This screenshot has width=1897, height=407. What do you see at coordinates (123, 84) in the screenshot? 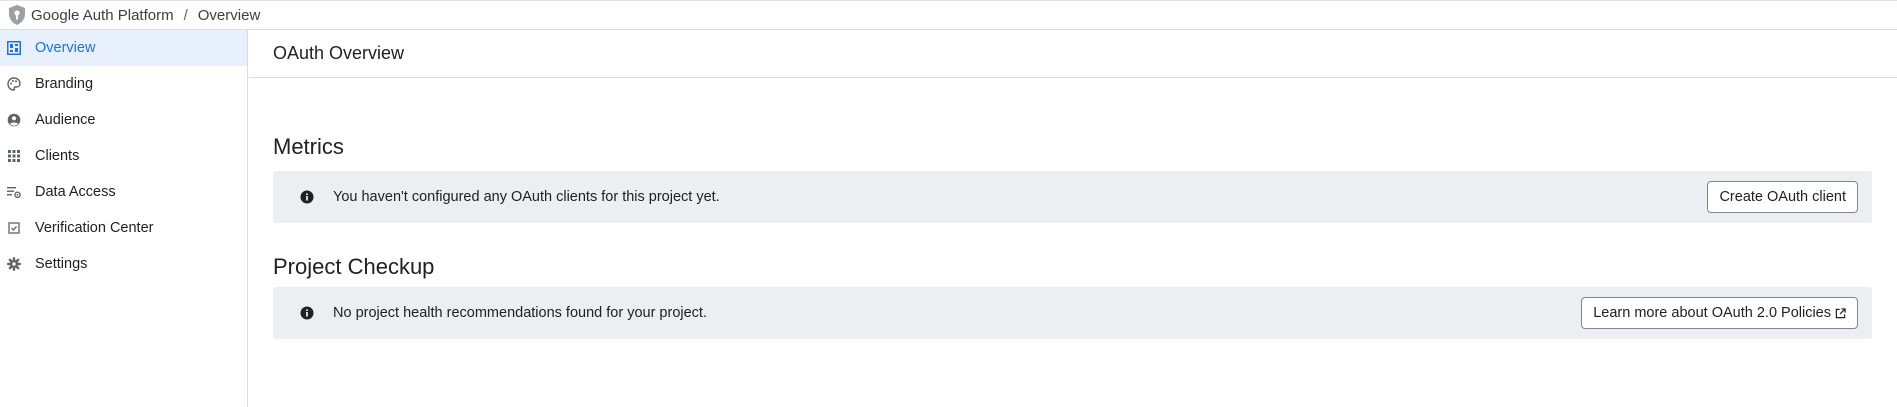
I see `sidebar-item-branding: Branding` at bounding box center [123, 84].